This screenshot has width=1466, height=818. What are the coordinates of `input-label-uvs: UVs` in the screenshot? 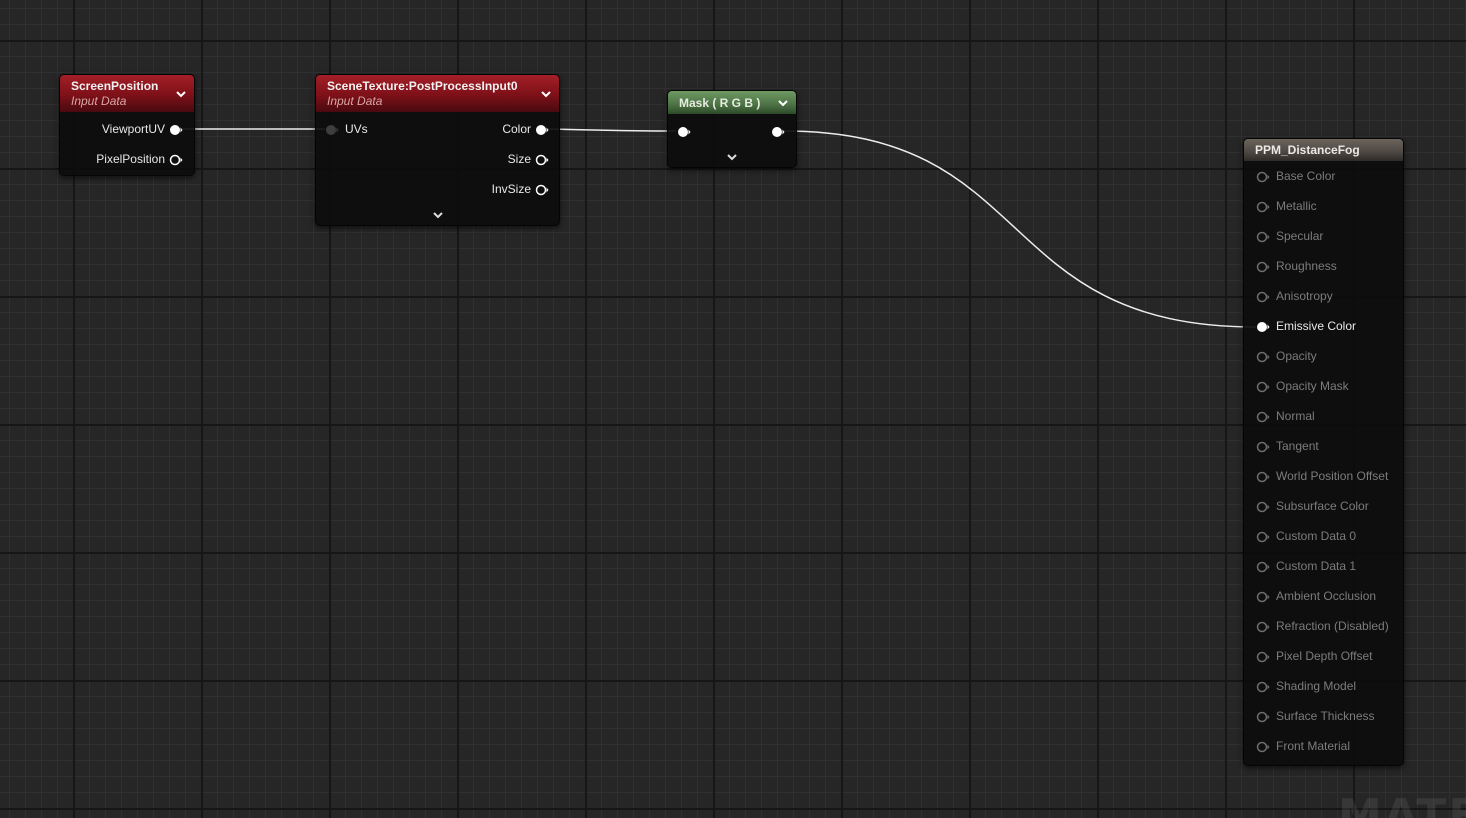 It's located at (356, 129).